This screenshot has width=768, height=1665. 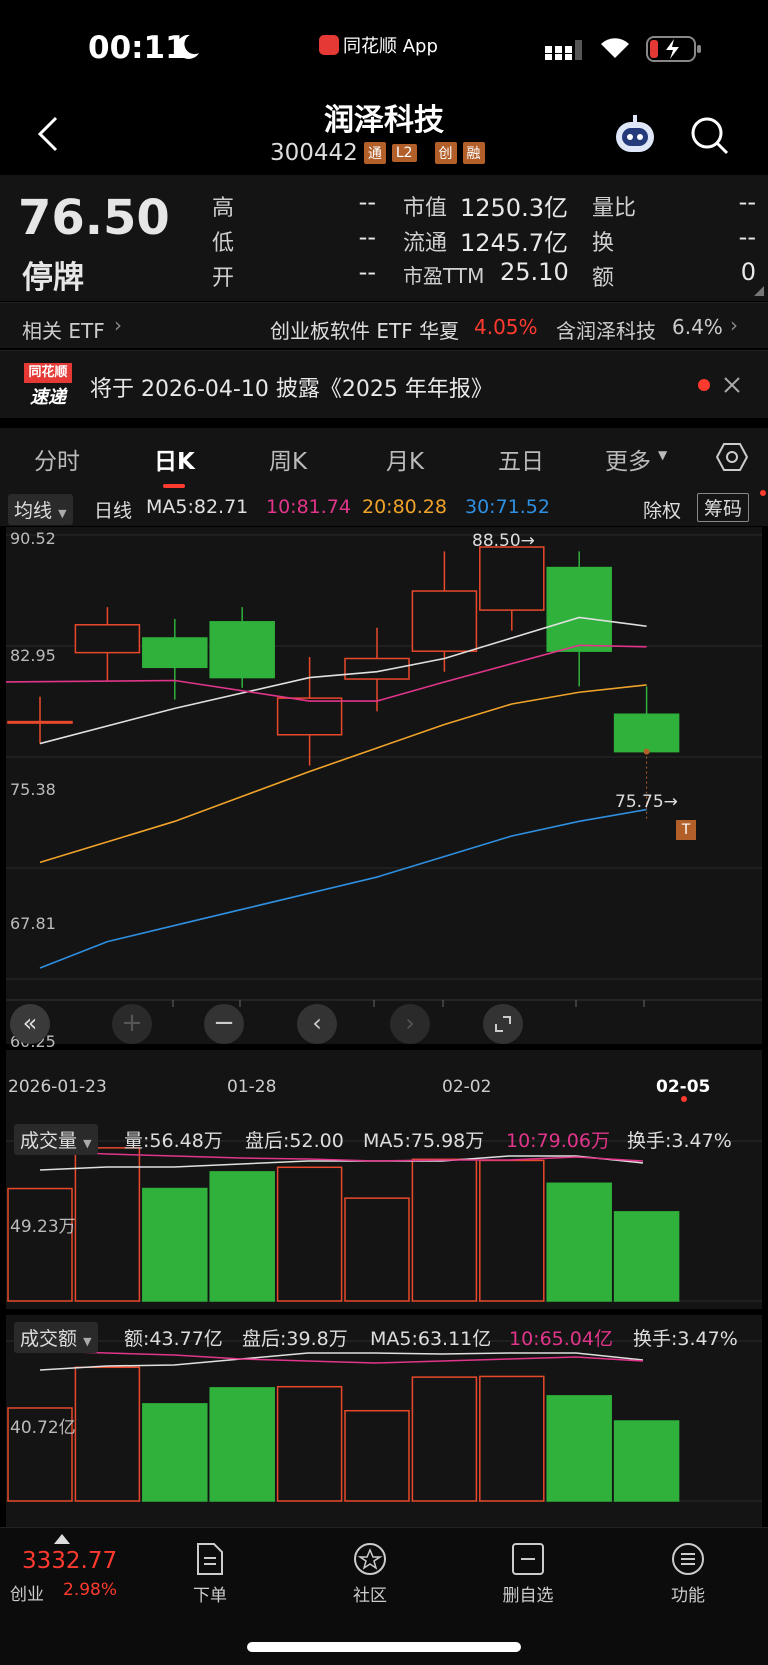 What do you see at coordinates (49, 1141) in the screenshot?
I see `volume-label: 成交量` at bounding box center [49, 1141].